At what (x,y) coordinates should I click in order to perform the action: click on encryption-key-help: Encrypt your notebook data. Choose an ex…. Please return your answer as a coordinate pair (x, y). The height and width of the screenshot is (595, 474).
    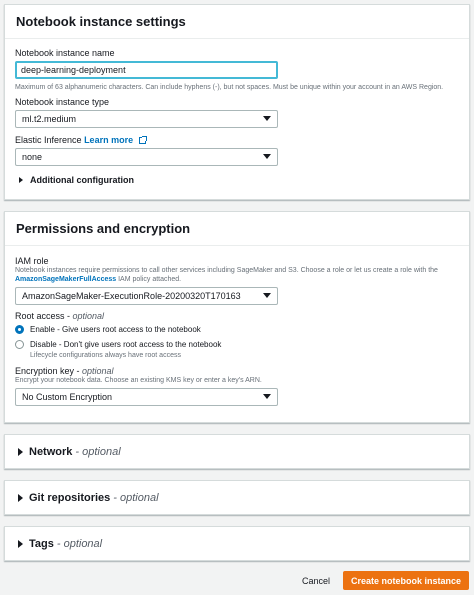
    Looking at the image, I should click on (138, 380).